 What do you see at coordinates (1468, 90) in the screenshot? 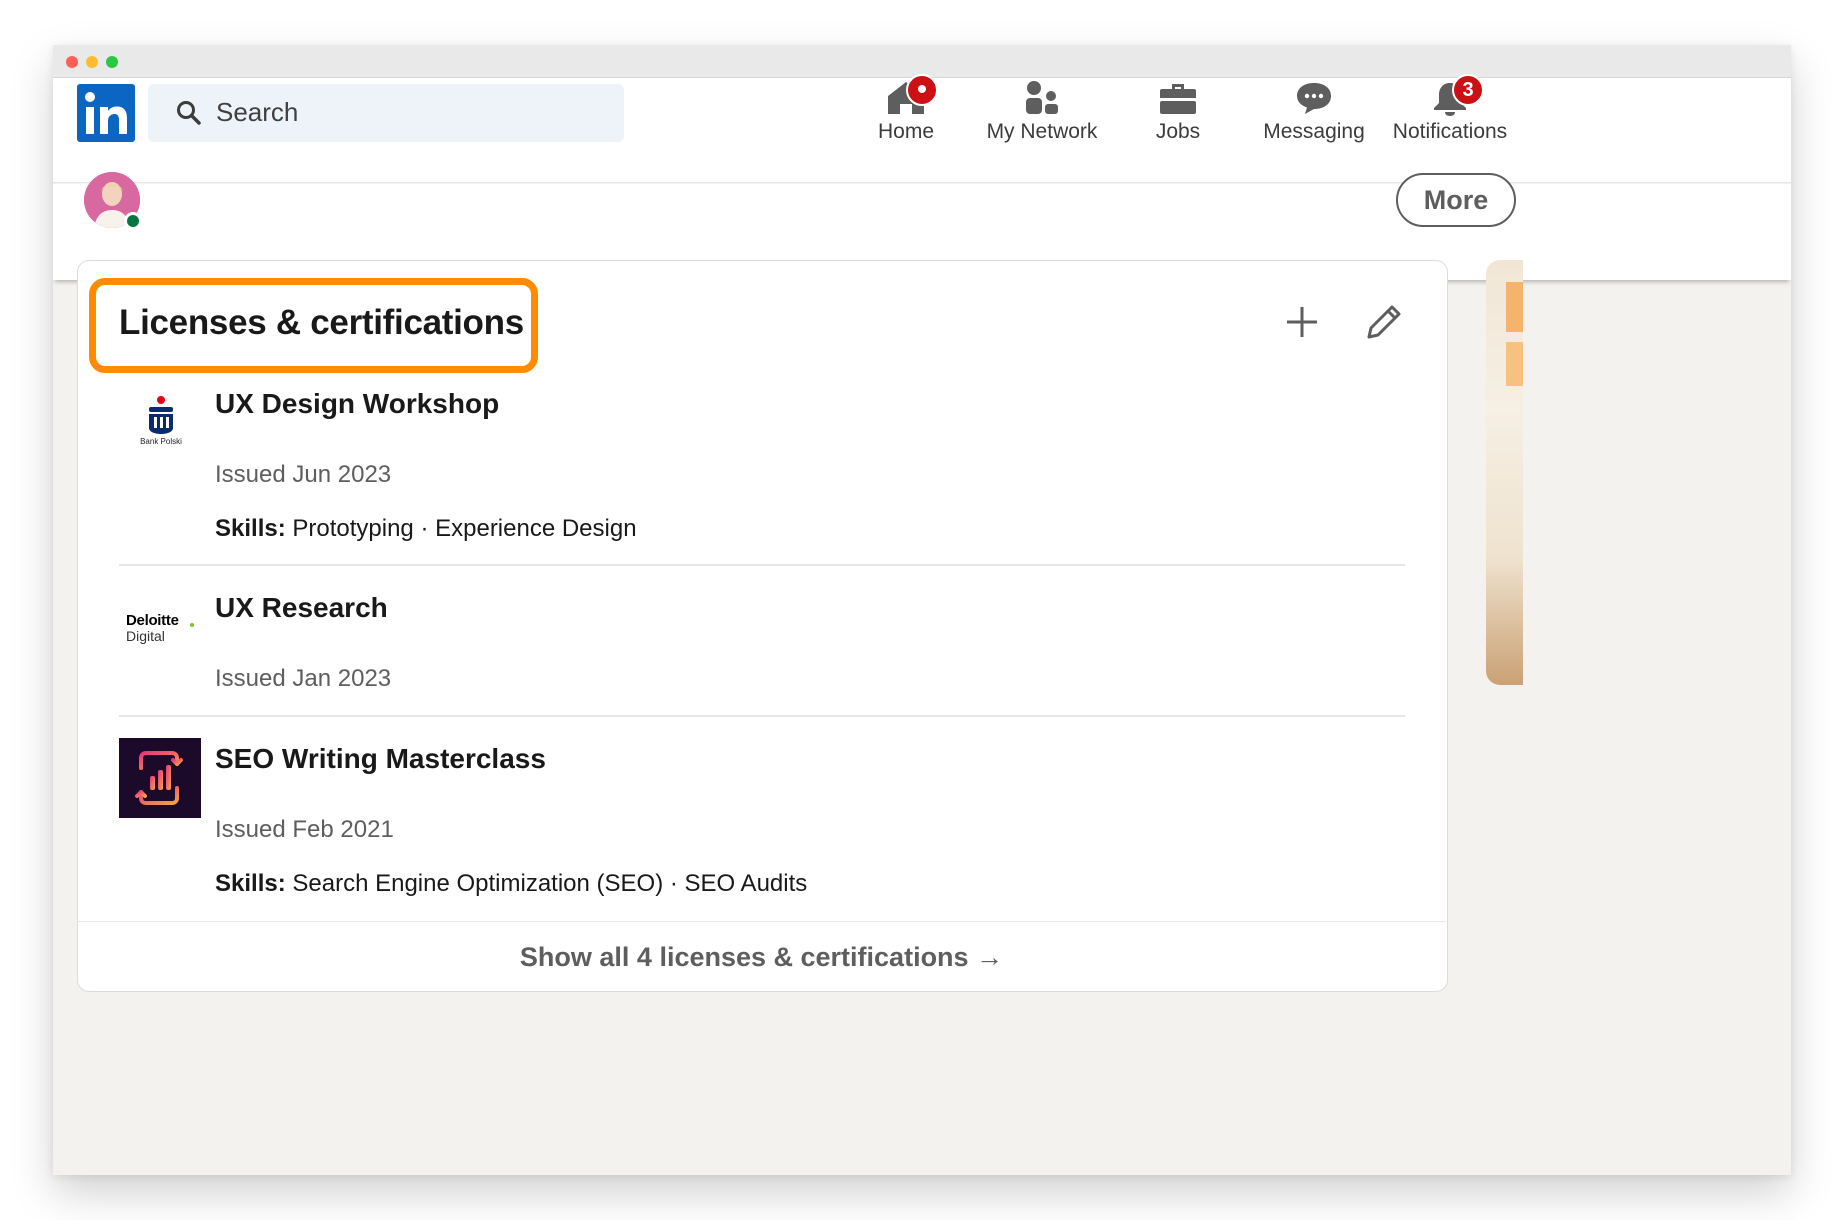
I see `notifications-count-badge: 3` at bounding box center [1468, 90].